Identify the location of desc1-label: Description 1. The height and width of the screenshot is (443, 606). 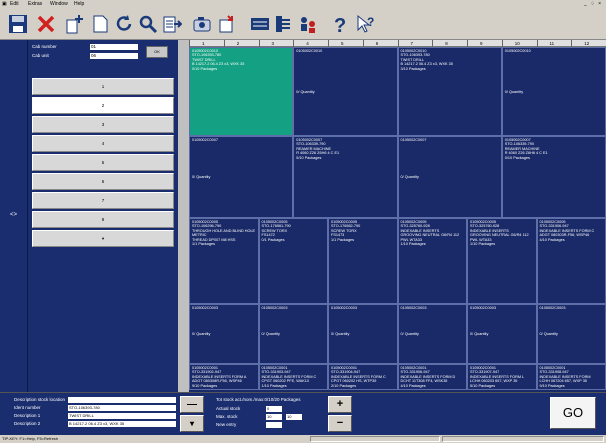
(27, 415).